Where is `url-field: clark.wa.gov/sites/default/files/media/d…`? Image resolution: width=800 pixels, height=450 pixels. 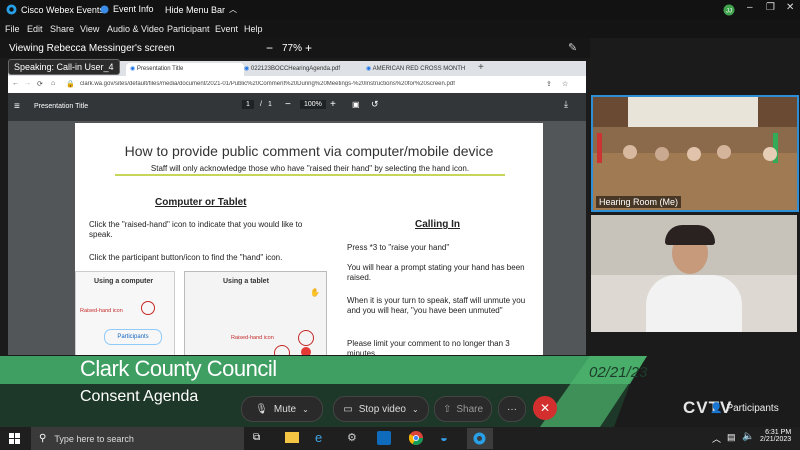 url-field: clark.wa.gov/sites/default/files/media/d… is located at coordinates (300, 84).